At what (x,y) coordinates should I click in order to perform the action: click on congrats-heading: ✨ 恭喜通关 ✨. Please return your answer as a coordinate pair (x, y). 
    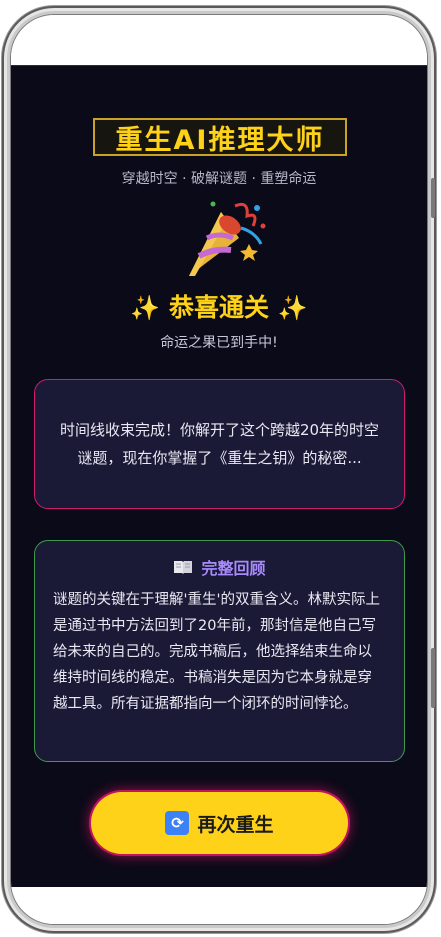
    Looking at the image, I should click on (219, 306).